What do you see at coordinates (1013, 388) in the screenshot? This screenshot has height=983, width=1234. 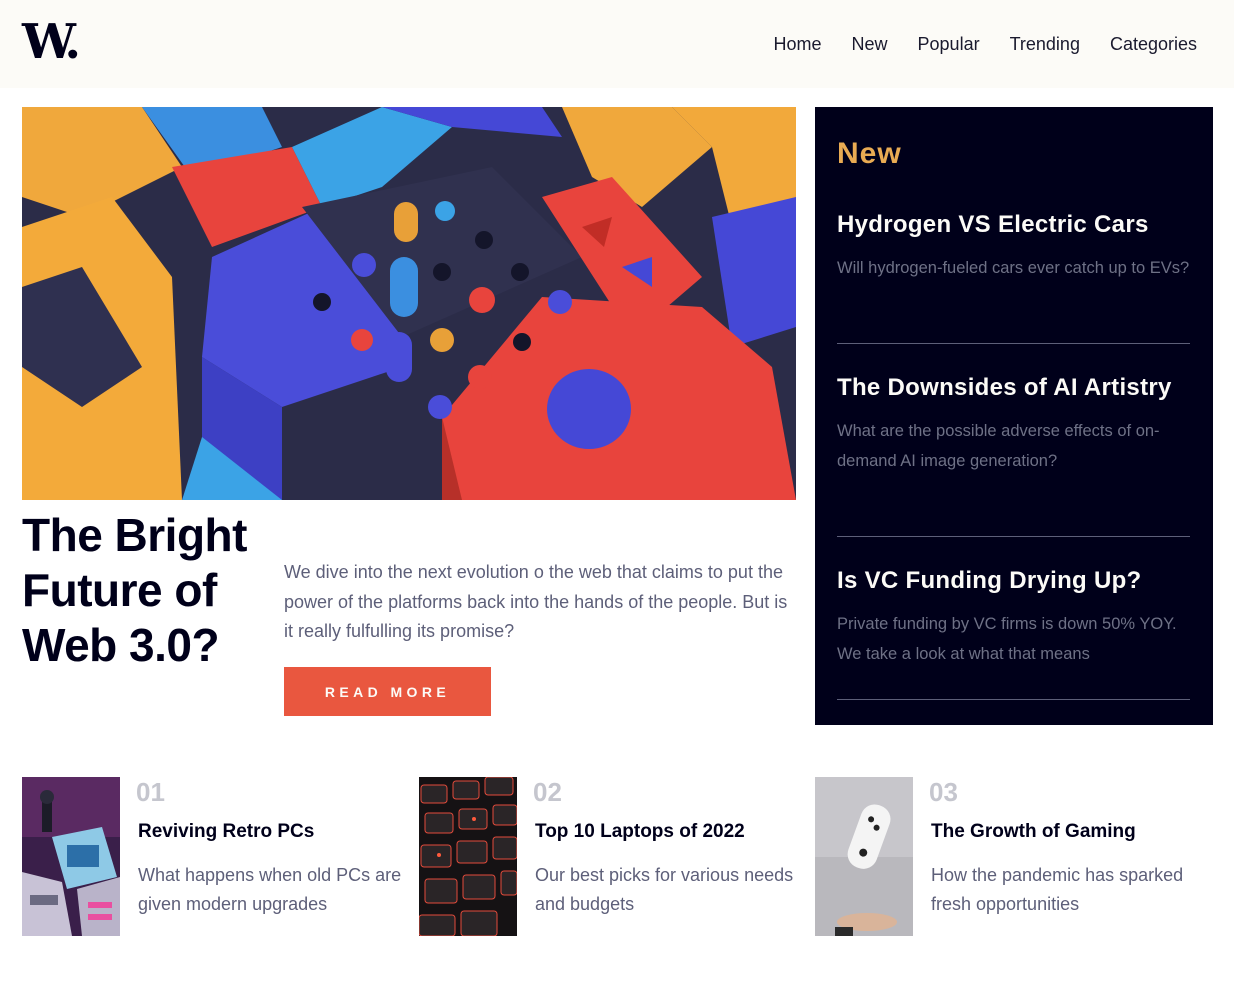 I see `new-article-title: The Downsides of AI Artistry` at bounding box center [1013, 388].